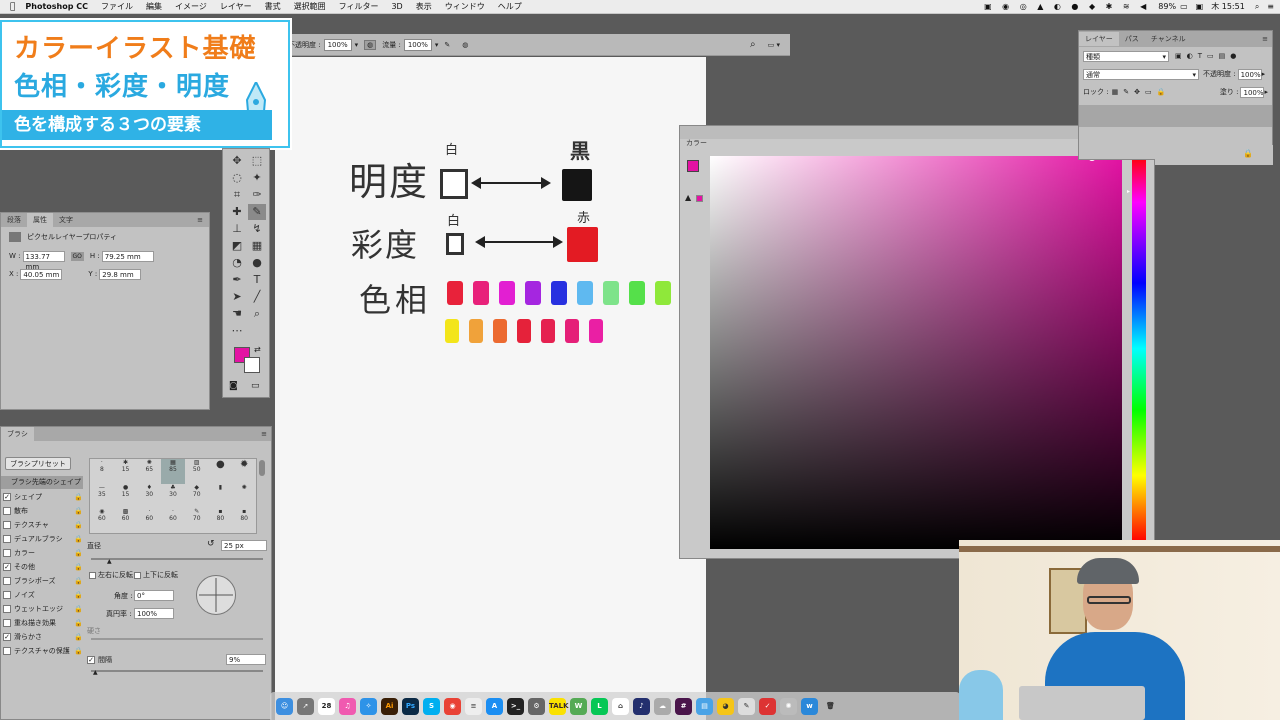 Image resolution: width=1280 pixels, height=720 pixels. What do you see at coordinates (111, 575) in the screenshot?
I see `flip-x-row: 左右に反転` at bounding box center [111, 575].